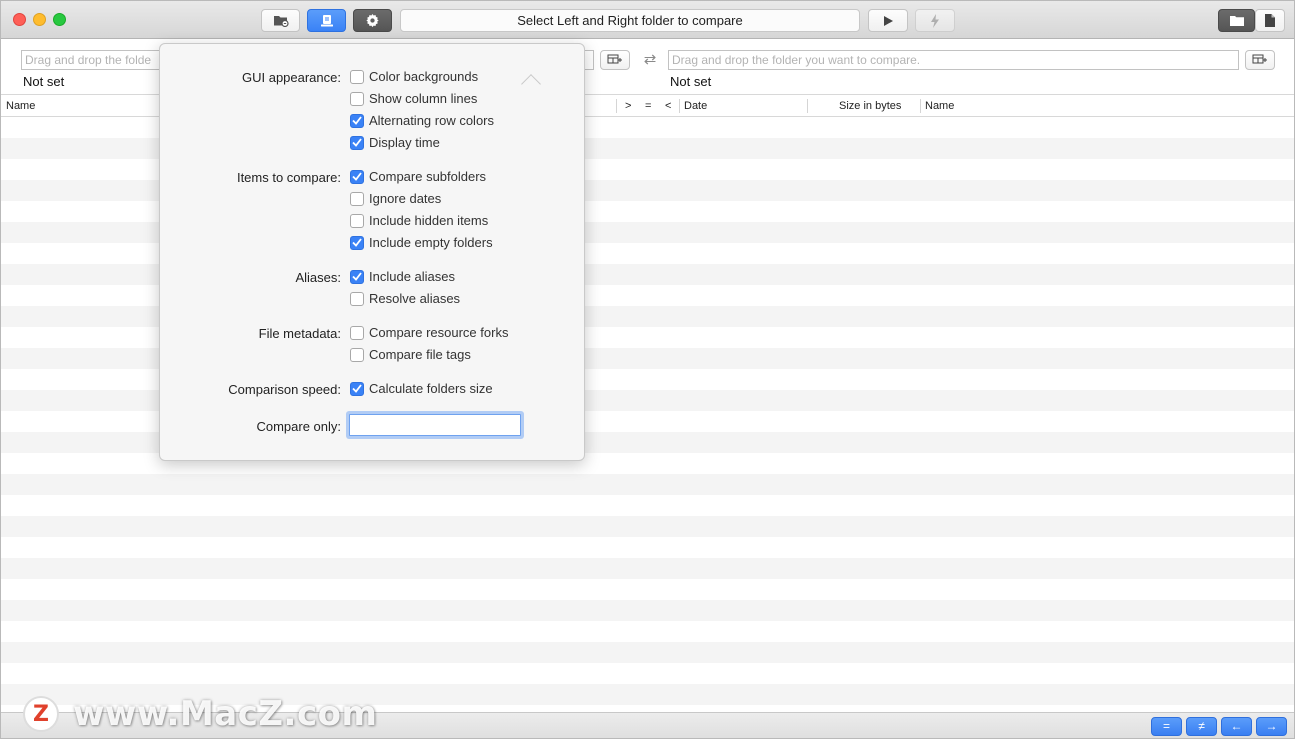 The height and width of the screenshot is (739, 1295). Describe the element at coordinates (431, 242) in the screenshot. I see `include-empty-folders-label: Include empty folders` at that location.